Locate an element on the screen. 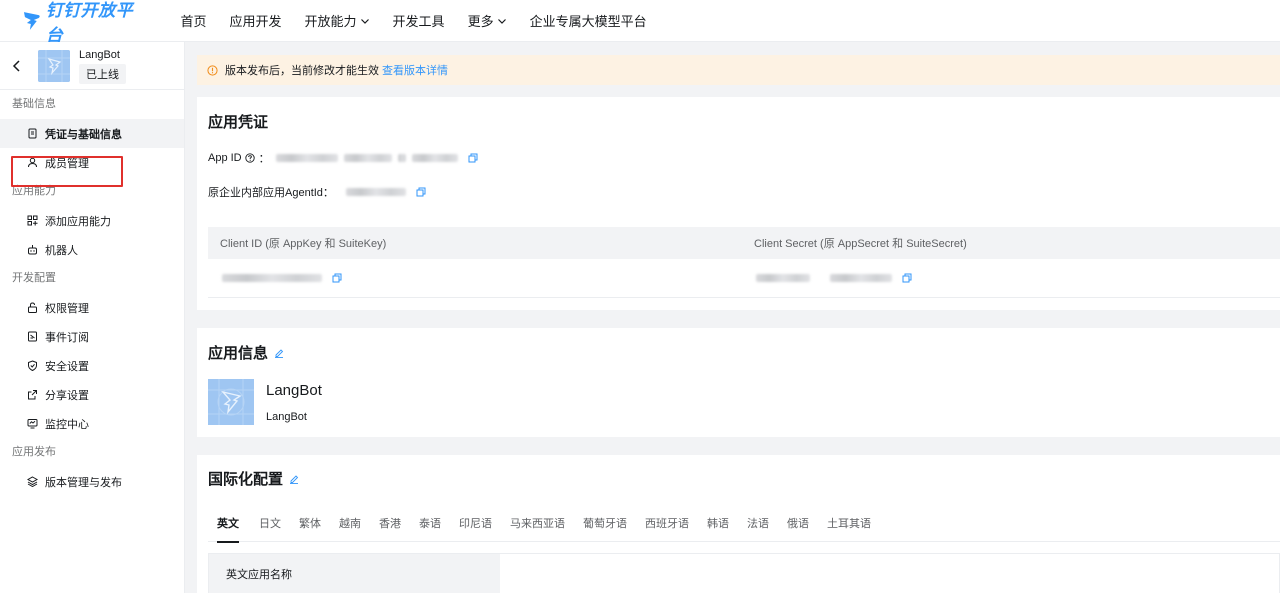  chevron-down-icon is located at coordinates (364, 21).